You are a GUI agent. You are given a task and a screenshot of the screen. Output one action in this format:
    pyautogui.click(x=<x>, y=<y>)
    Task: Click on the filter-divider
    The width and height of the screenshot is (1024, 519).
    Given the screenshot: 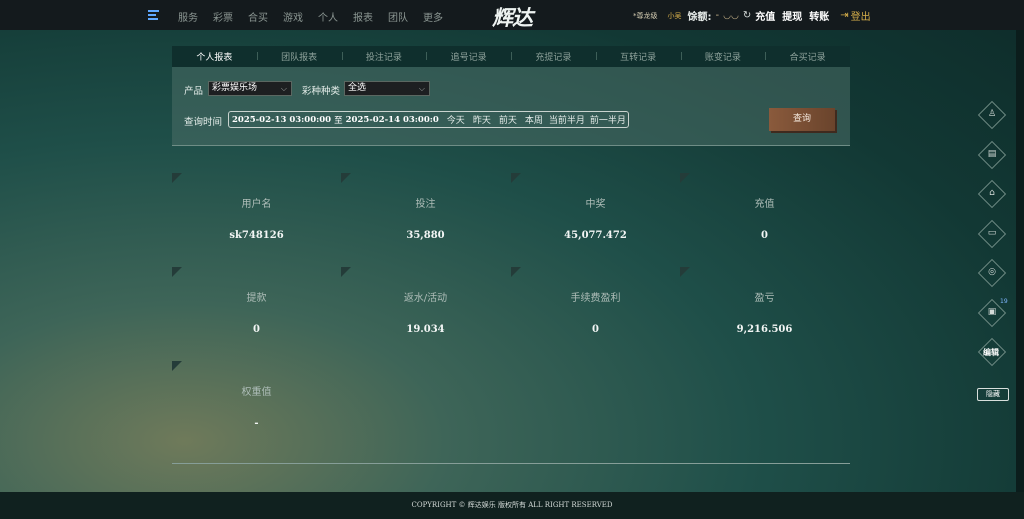 What is the action you would take?
    pyautogui.click(x=511, y=145)
    